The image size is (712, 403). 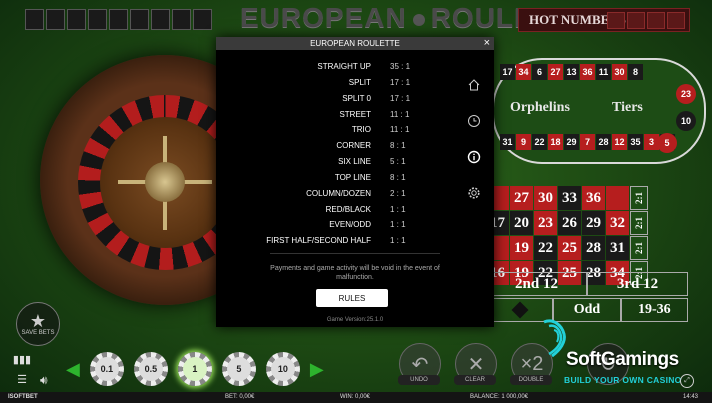 I want to click on undo-icon: ↶, so click(x=420, y=364).